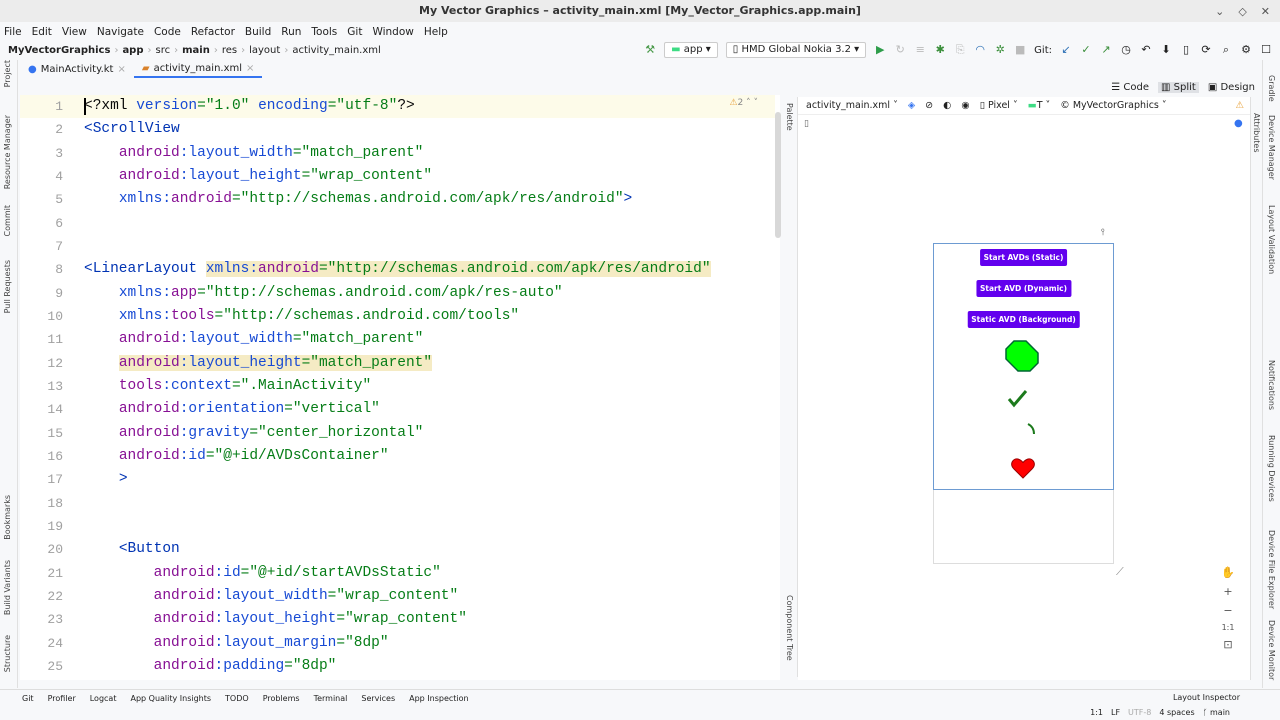 The height and width of the screenshot is (720, 1280). I want to click on sync-gradle-icon: ⟳, so click(1206, 50).